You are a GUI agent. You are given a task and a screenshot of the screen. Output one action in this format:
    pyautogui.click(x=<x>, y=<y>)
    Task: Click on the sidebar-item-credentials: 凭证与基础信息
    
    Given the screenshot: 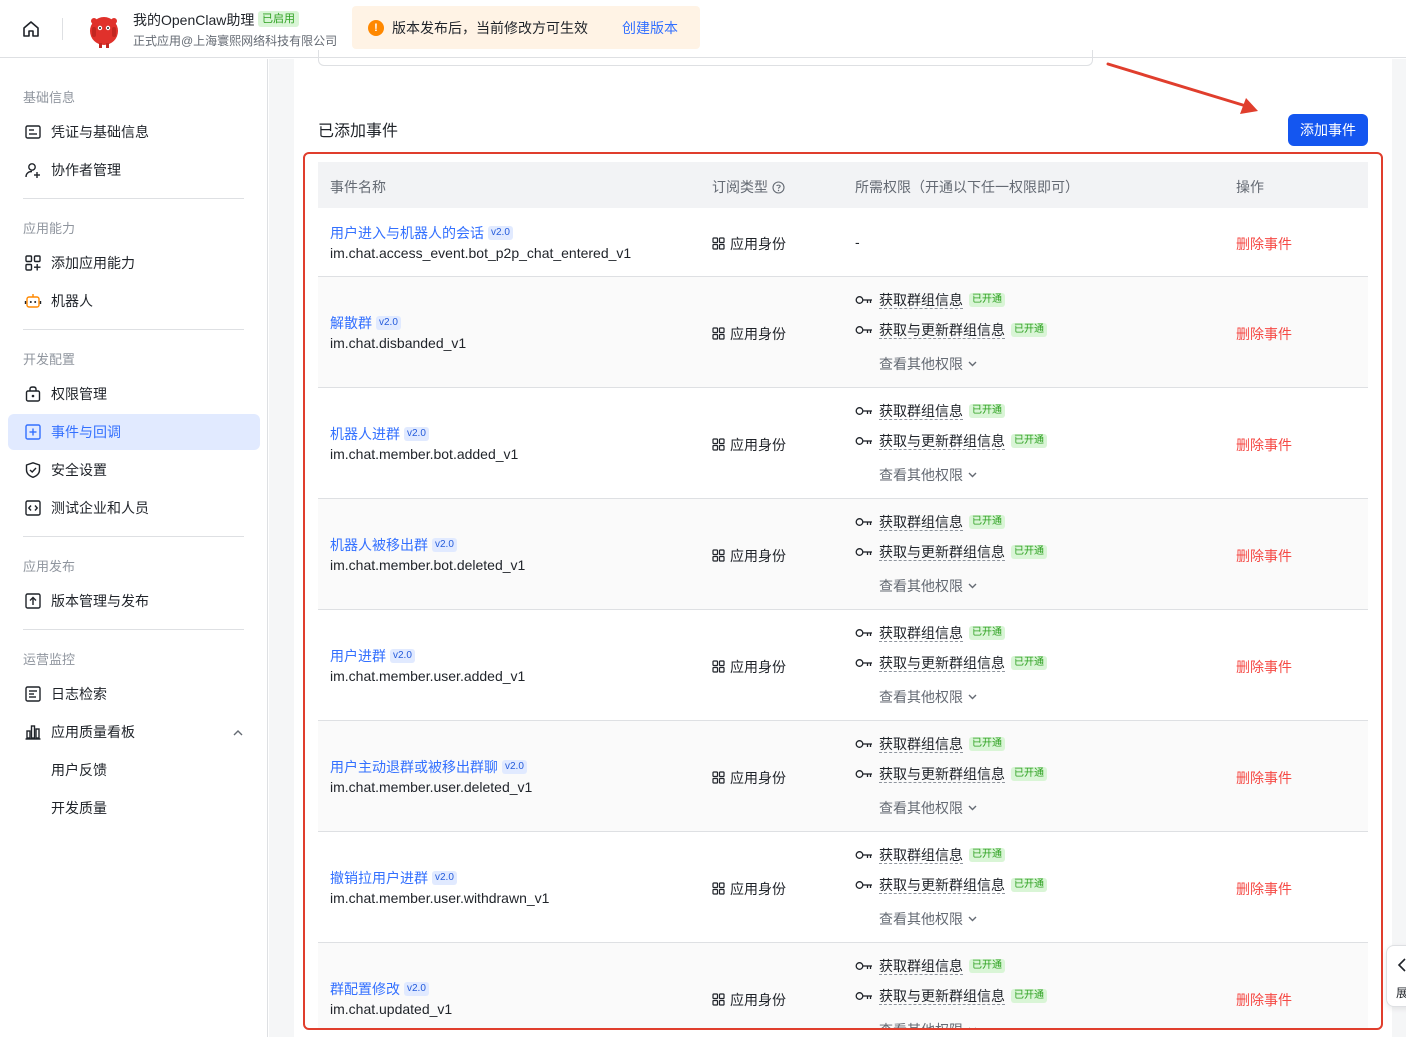 What is the action you would take?
    pyautogui.click(x=134, y=132)
    